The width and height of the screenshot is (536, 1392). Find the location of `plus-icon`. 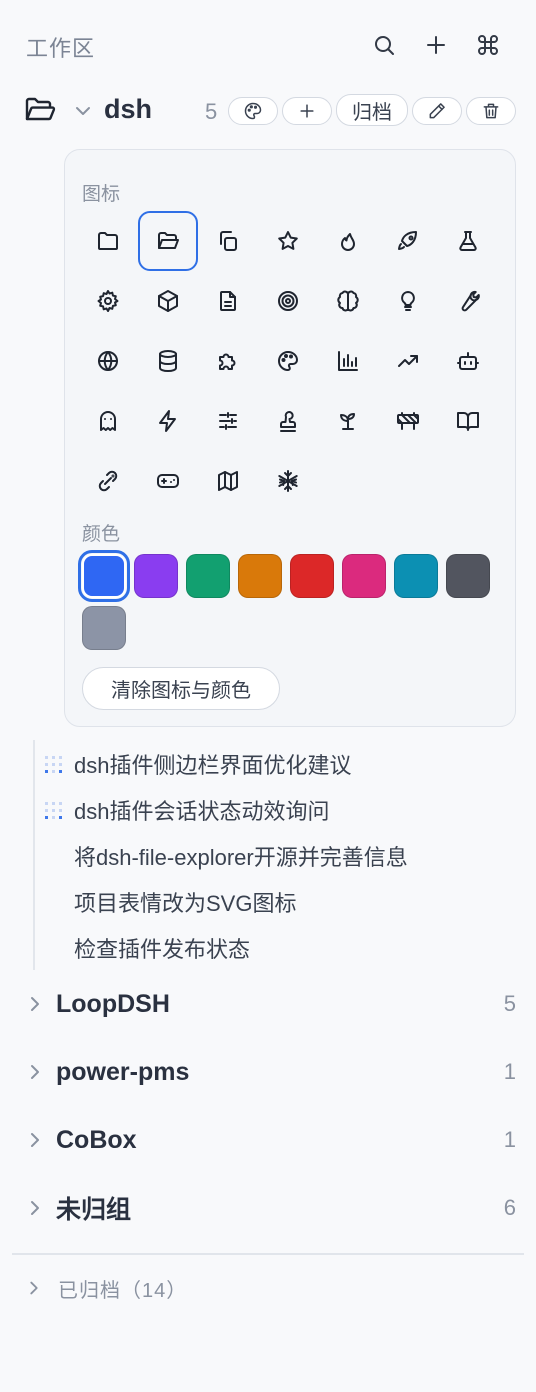

plus-icon is located at coordinates (307, 111).